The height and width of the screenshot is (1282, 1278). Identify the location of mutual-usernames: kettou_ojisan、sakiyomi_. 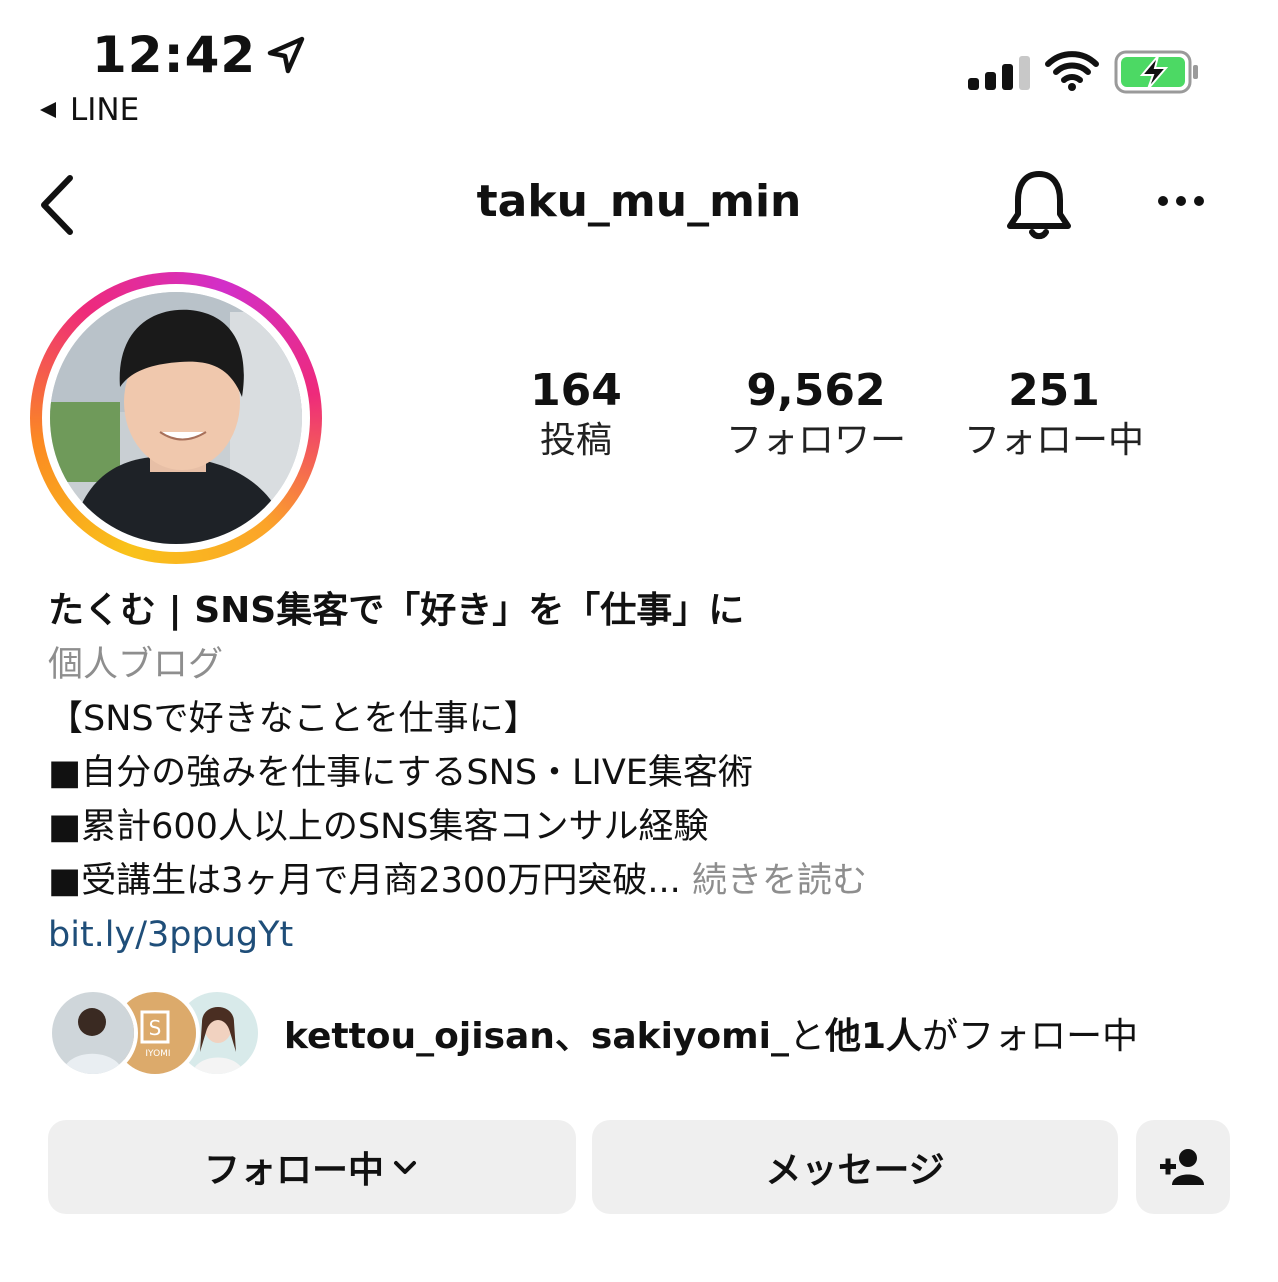
(536, 1036).